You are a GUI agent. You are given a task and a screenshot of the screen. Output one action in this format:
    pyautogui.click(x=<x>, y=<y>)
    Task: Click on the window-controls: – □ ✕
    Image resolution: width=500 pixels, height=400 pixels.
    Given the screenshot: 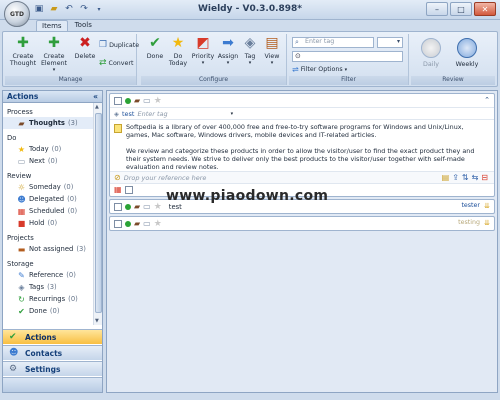 What is the action you would take?
    pyautogui.click(x=461, y=9)
    